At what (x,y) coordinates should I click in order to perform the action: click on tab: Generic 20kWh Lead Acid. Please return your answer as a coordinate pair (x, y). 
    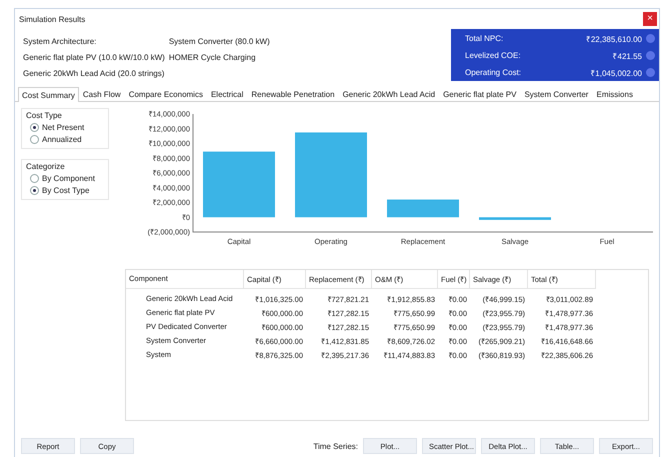
    Looking at the image, I should click on (389, 94).